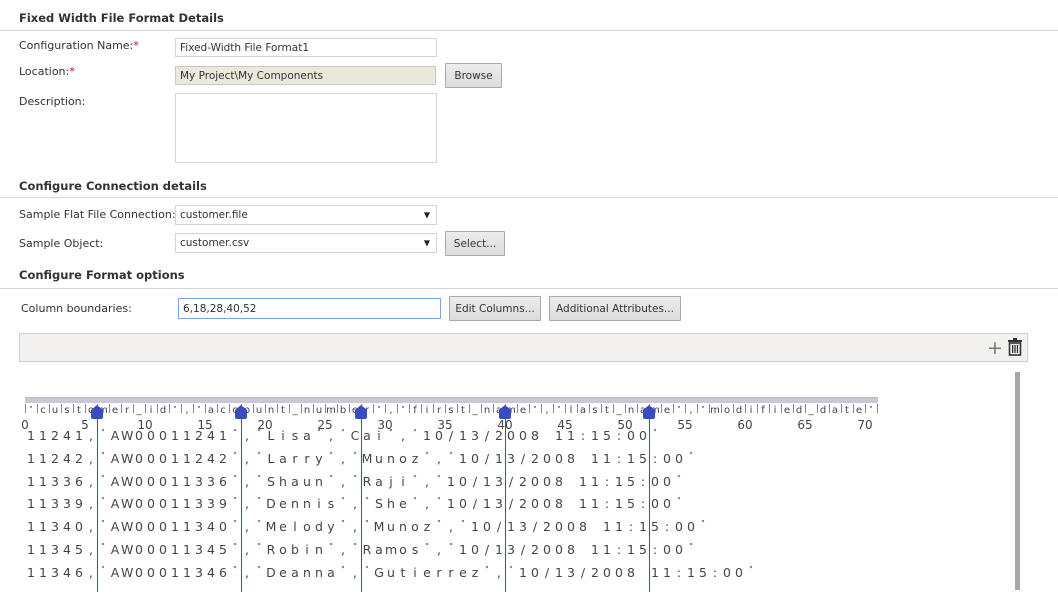  What do you see at coordinates (97, 214) in the screenshot?
I see `flat-file-connection-label: Sample Flat File Connection:` at bounding box center [97, 214].